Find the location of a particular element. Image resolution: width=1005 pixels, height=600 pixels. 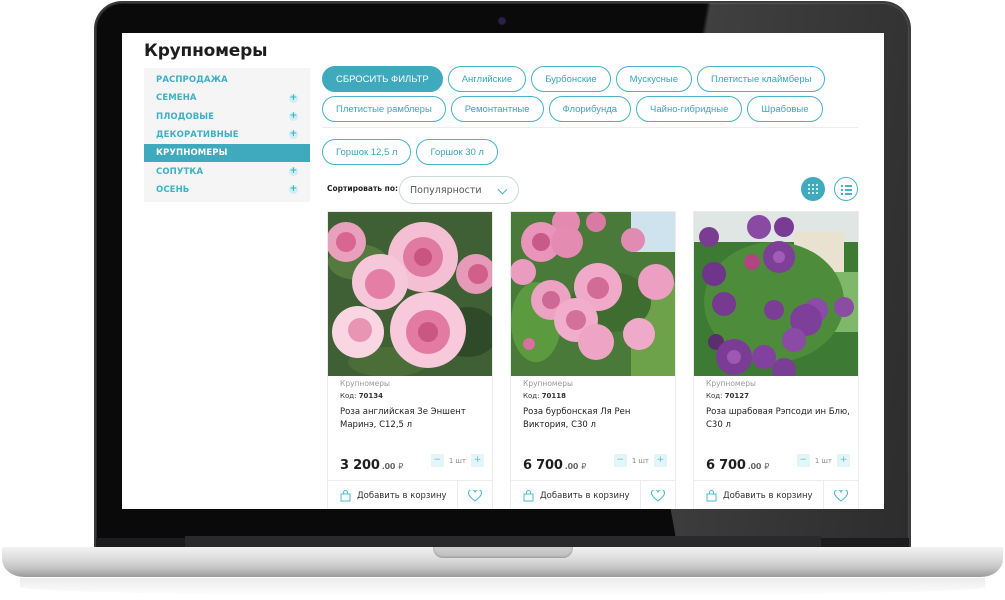

sidebar-item-autumn: ОСЕНЬ + is located at coordinates (227, 190).